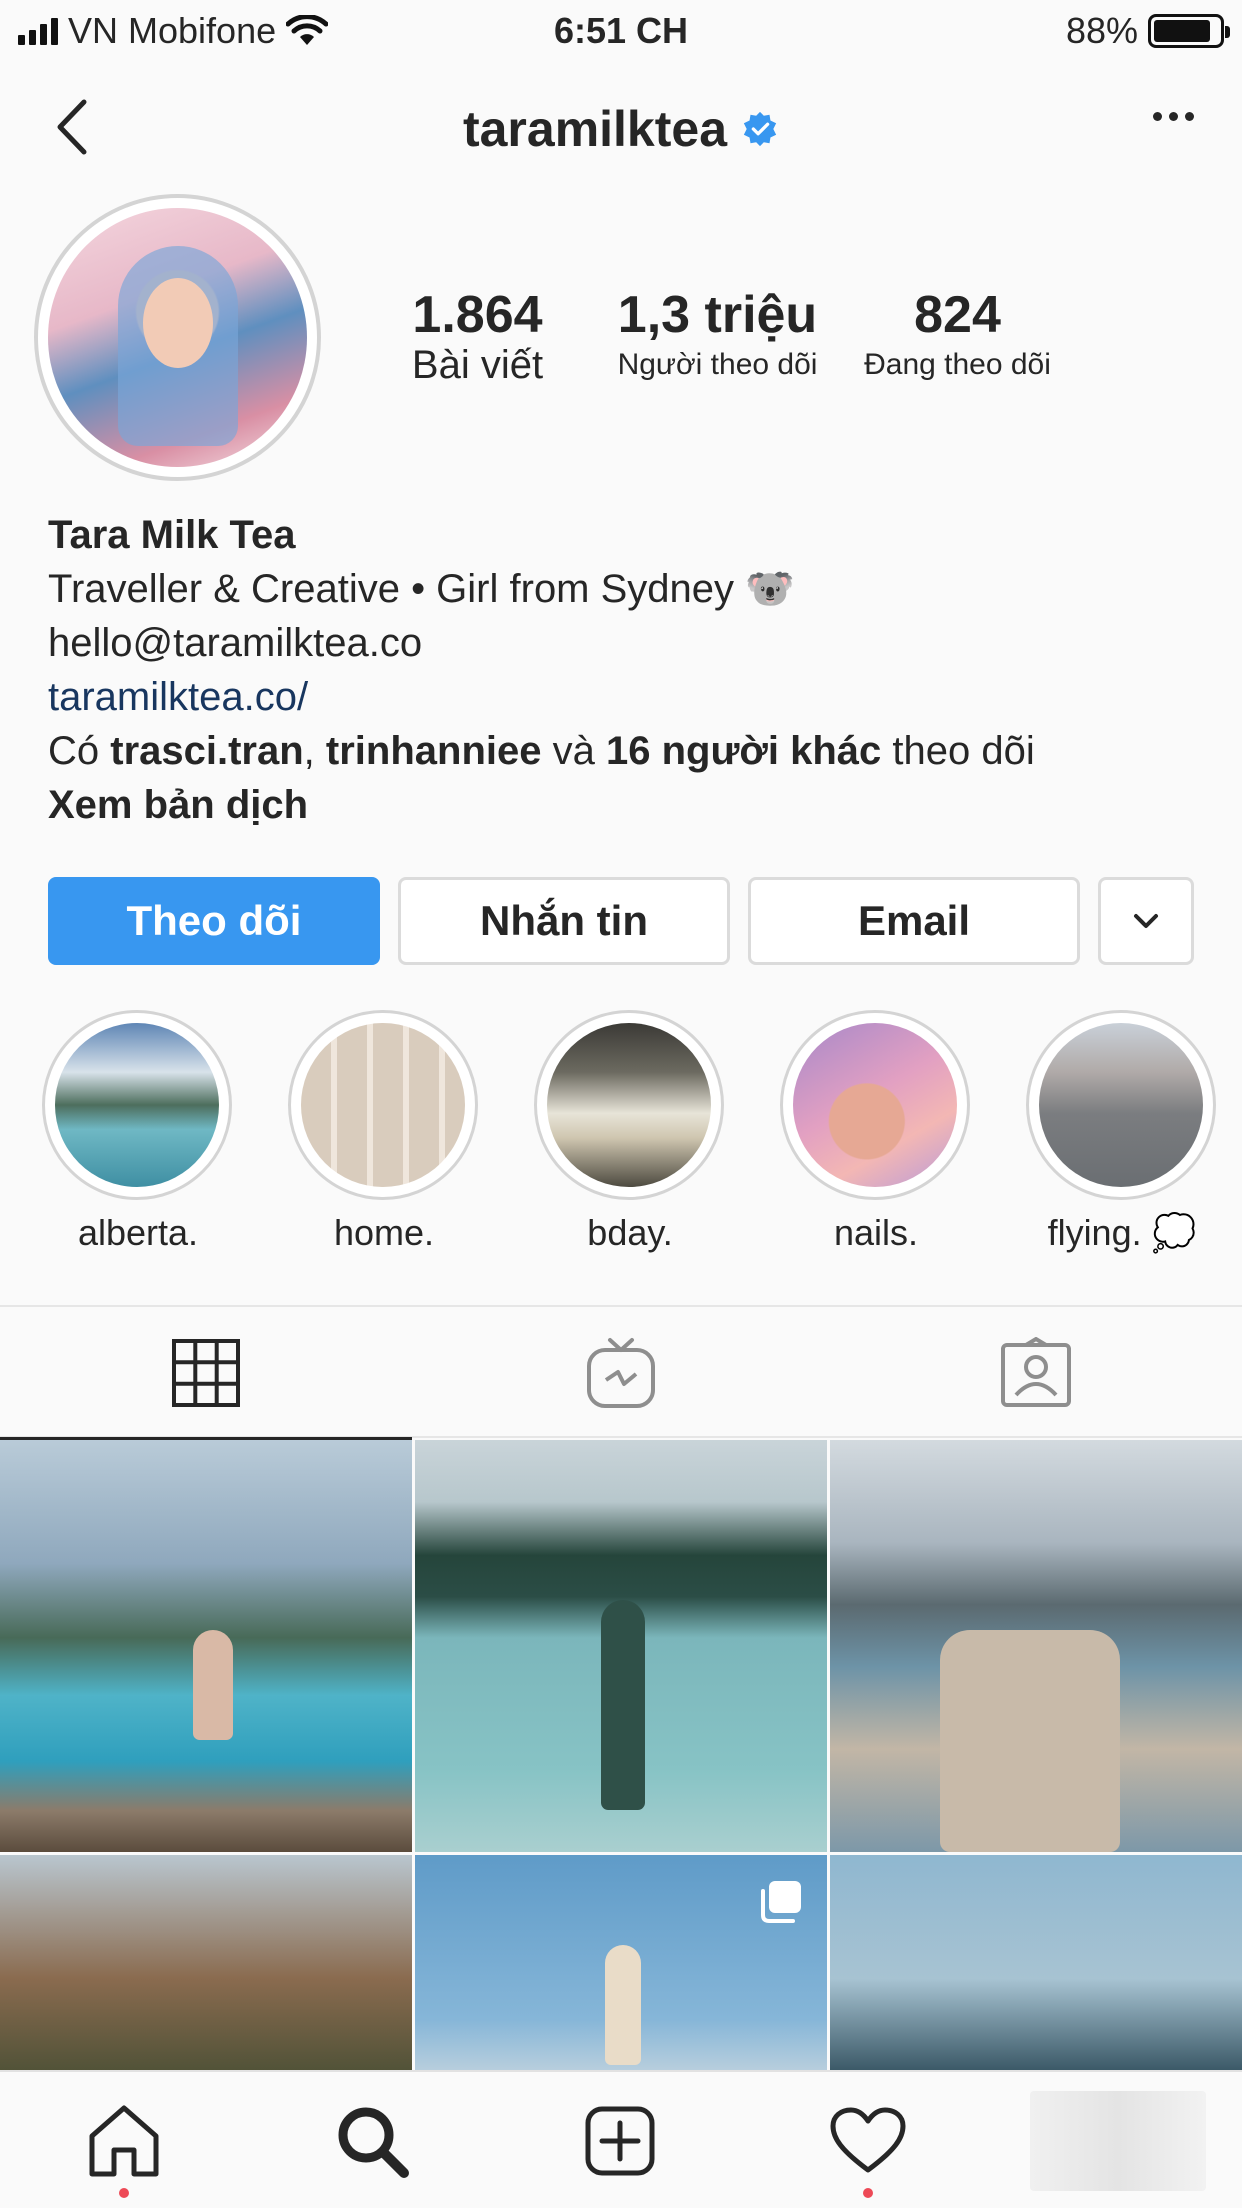  I want to click on nav-home, so click(124, 2140).